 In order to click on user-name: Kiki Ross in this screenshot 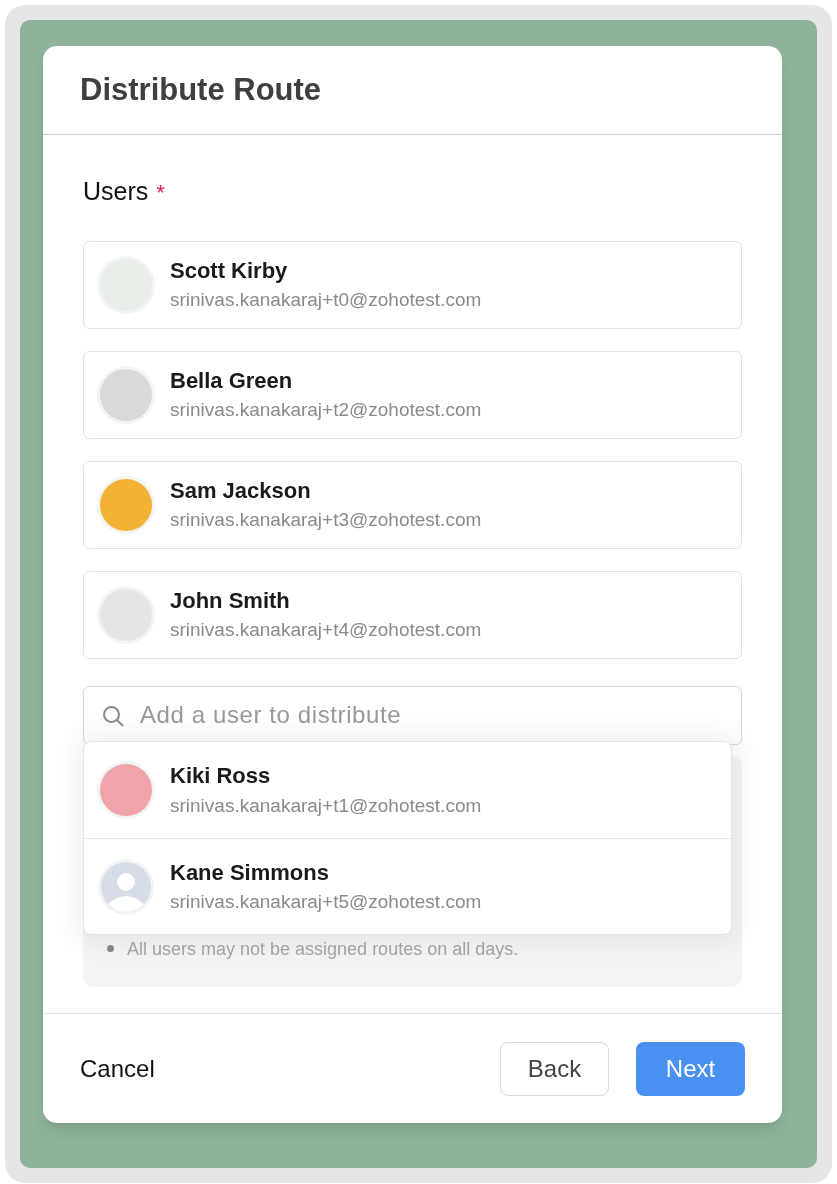, I will do `click(221, 776)`.